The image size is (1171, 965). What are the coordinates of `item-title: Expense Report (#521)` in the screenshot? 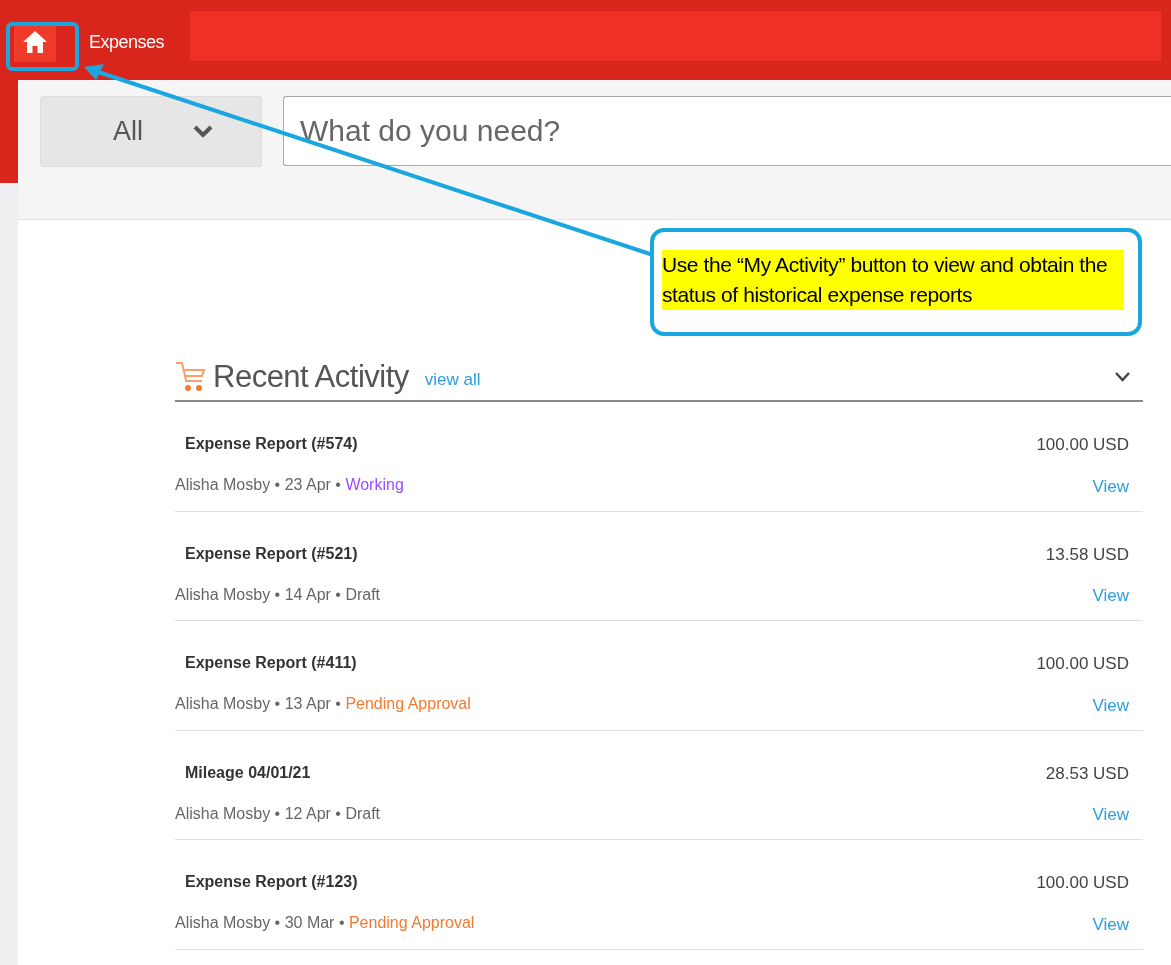 It's located at (272, 553).